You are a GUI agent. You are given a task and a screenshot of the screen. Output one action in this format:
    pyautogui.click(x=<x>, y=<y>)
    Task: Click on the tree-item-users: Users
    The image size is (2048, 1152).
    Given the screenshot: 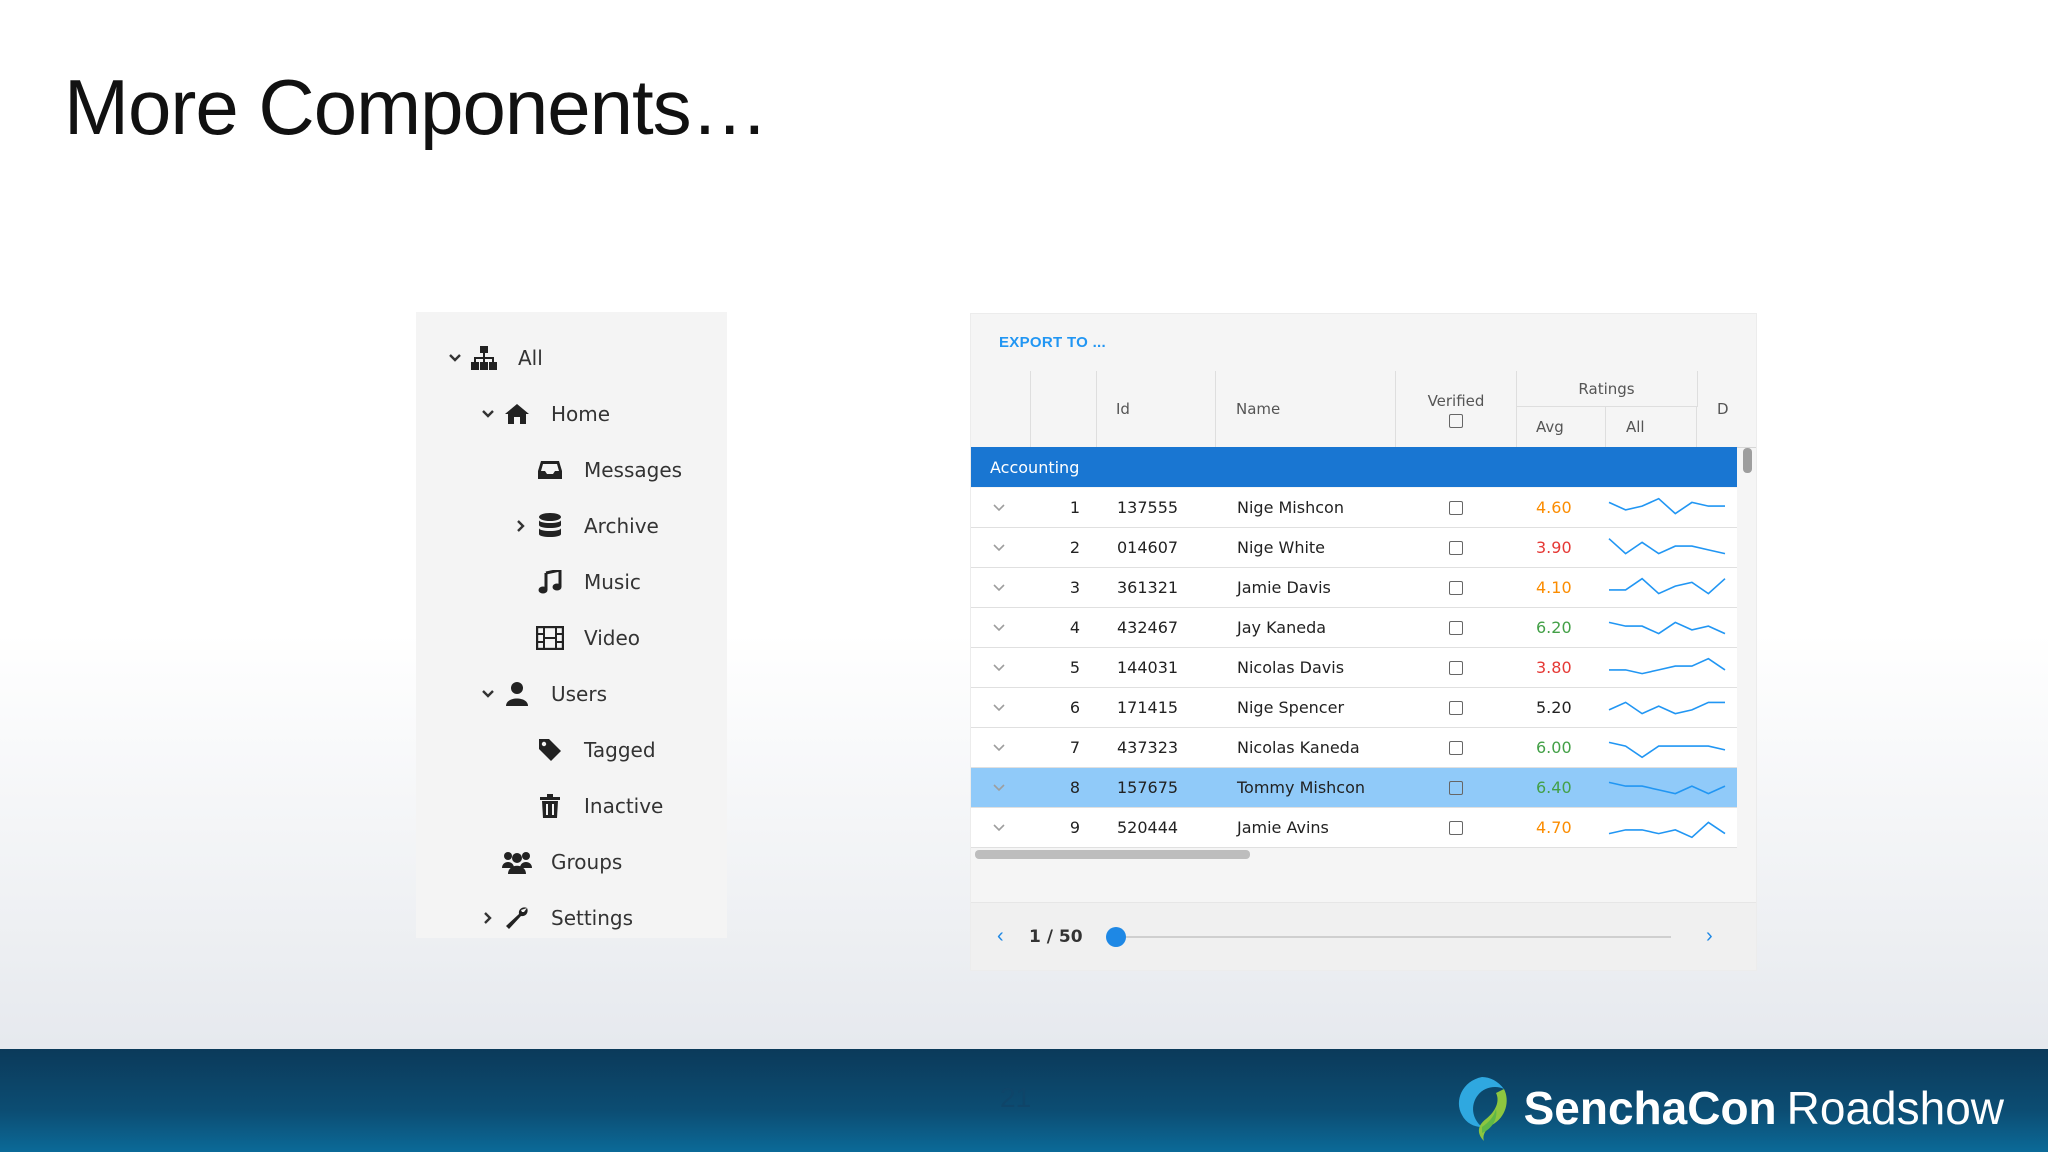 What is the action you would take?
    pyautogui.click(x=542, y=694)
    